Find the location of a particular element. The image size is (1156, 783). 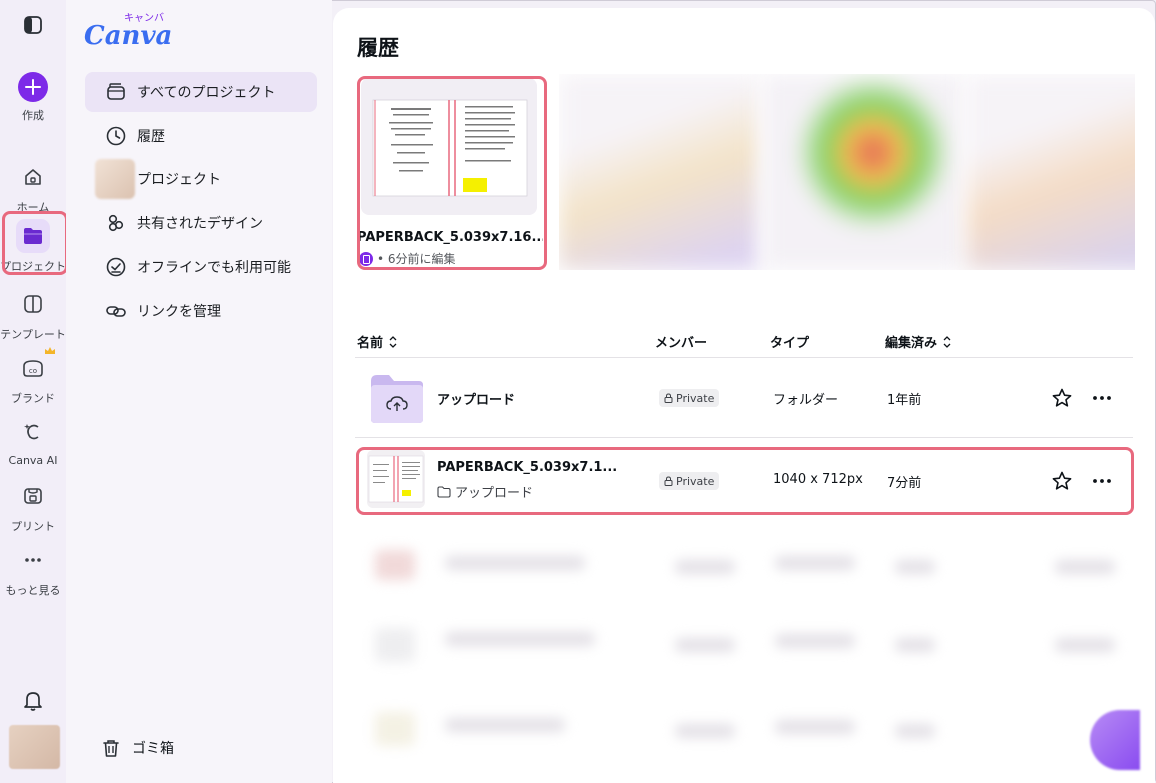

trash-label: ゴミ箱 is located at coordinates (153, 749).